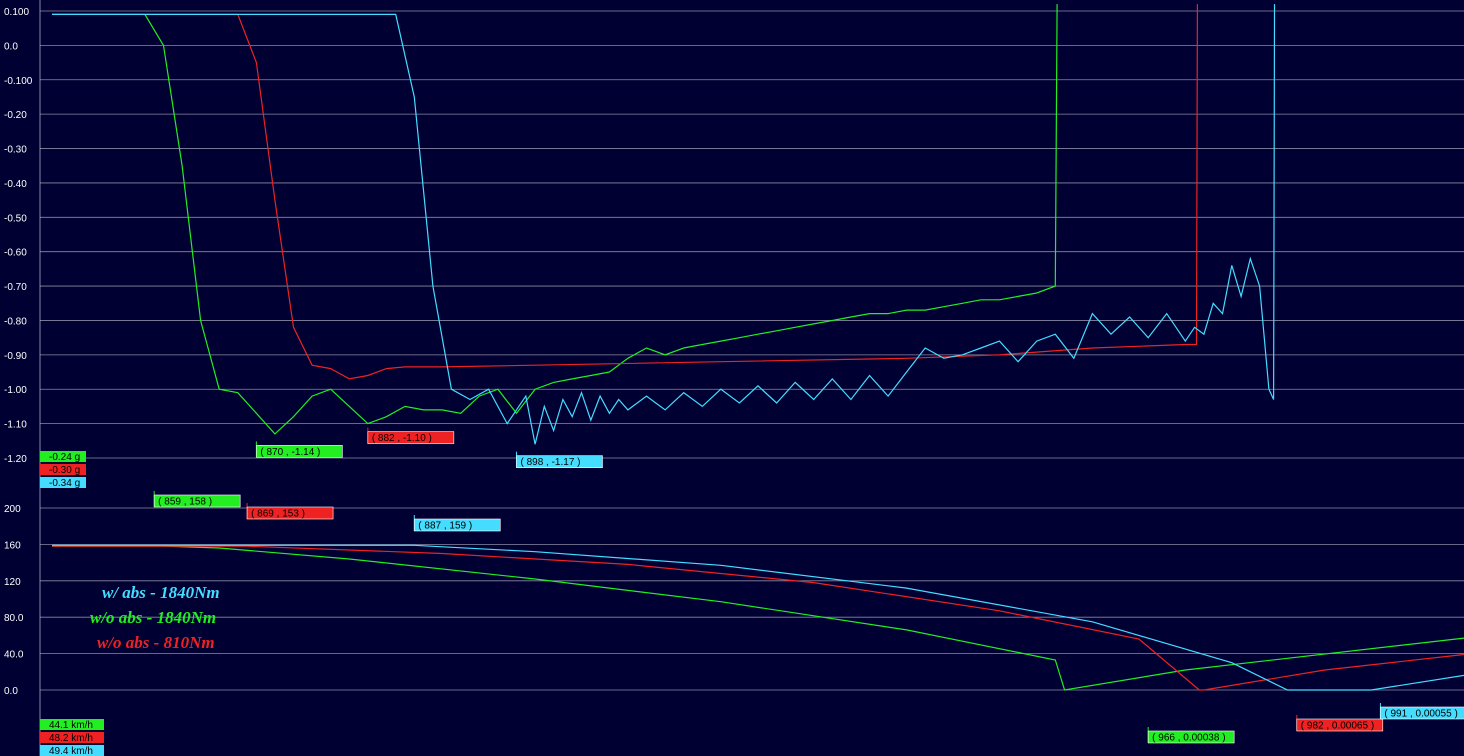 The image size is (1464, 756). Describe the element at coordinates (1337, 726) in the screenshot. I see `marker-label: ( 982 , 0.00065 )` at that location.